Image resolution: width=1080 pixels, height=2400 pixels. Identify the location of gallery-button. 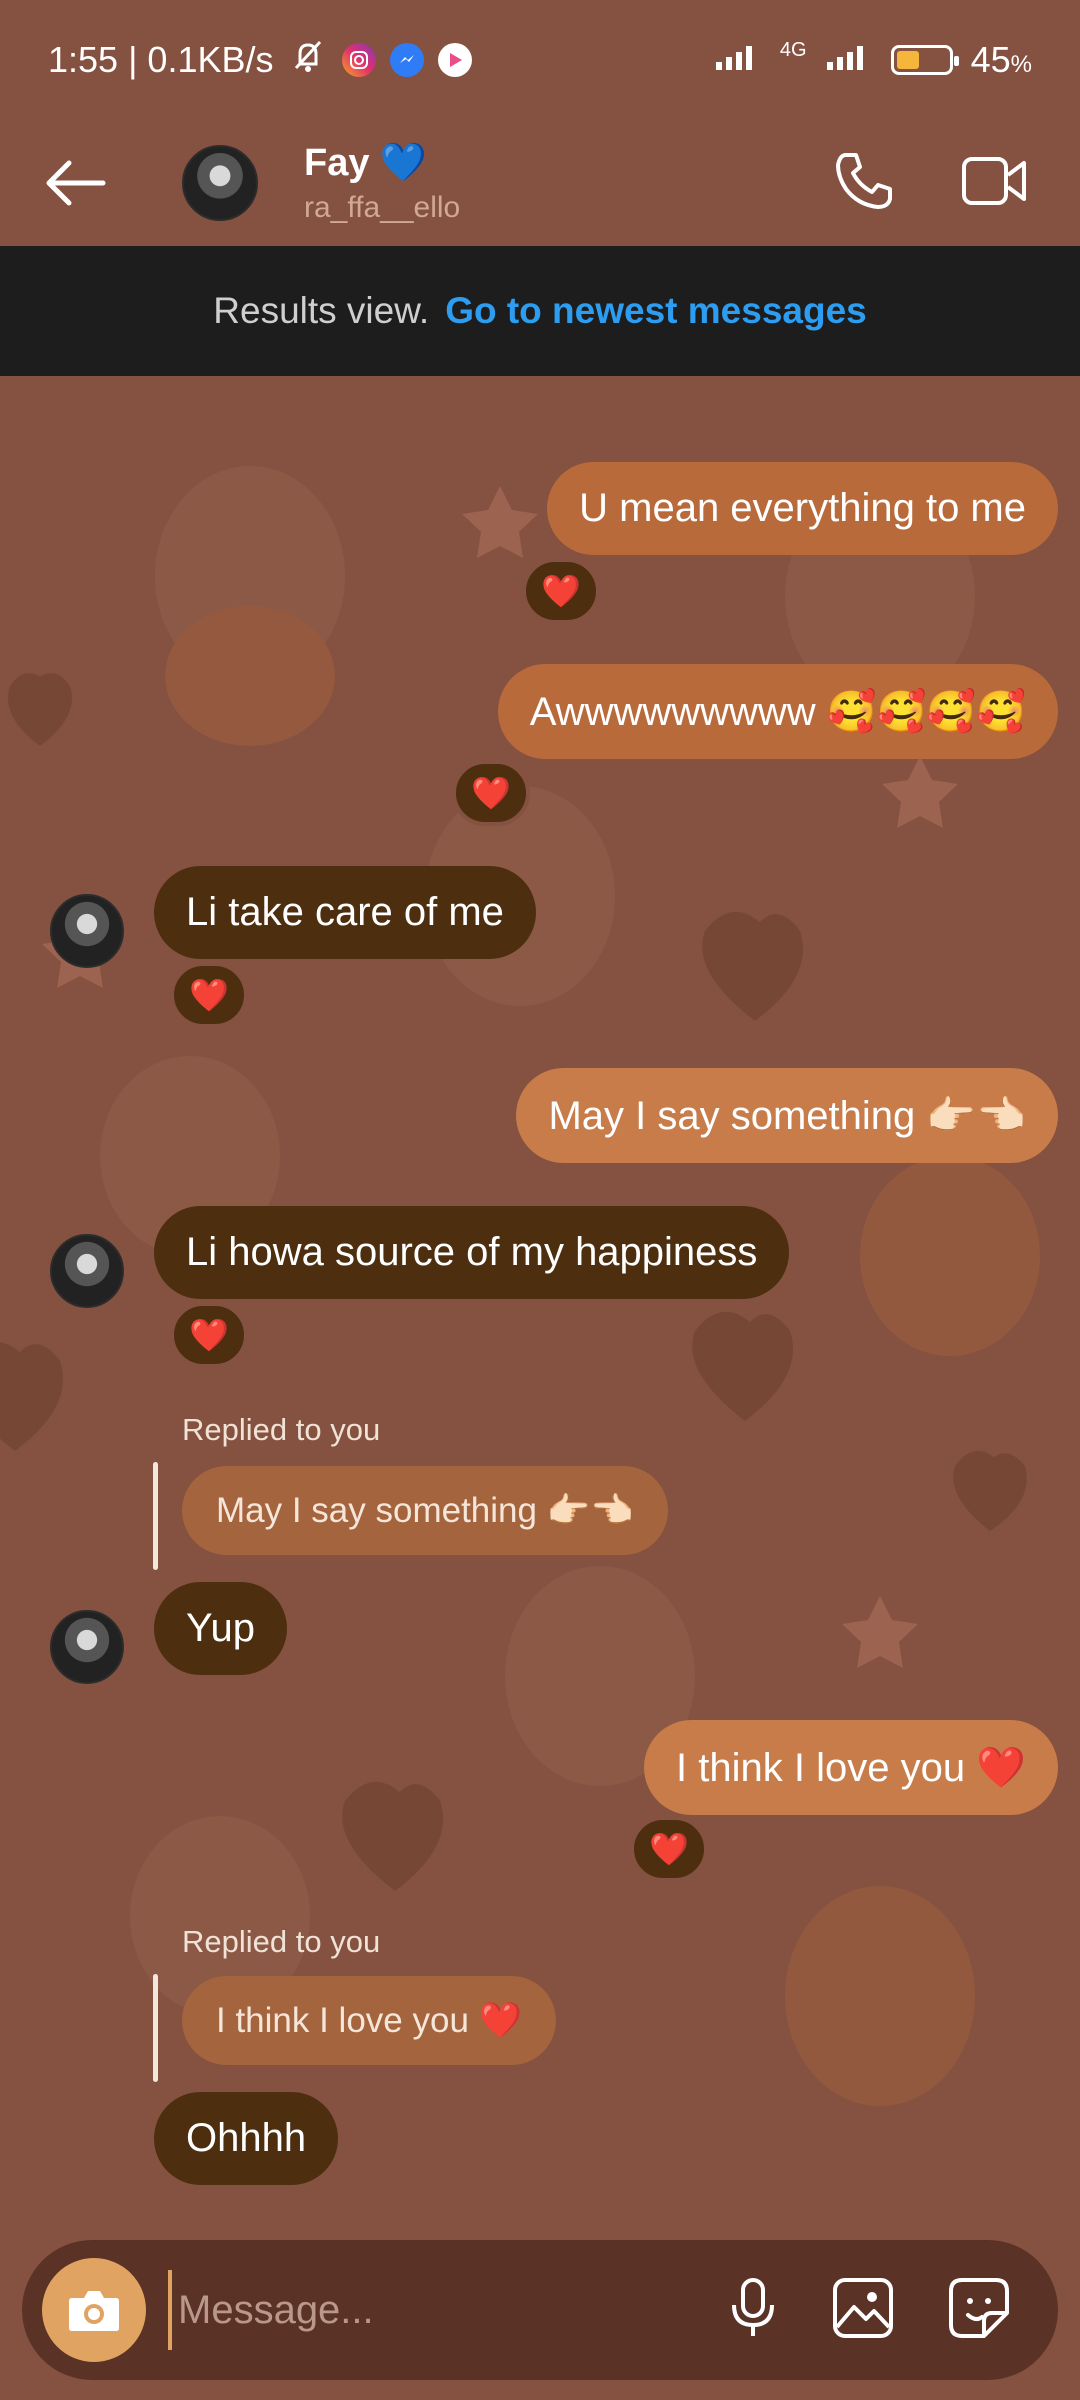
(863, 2310).